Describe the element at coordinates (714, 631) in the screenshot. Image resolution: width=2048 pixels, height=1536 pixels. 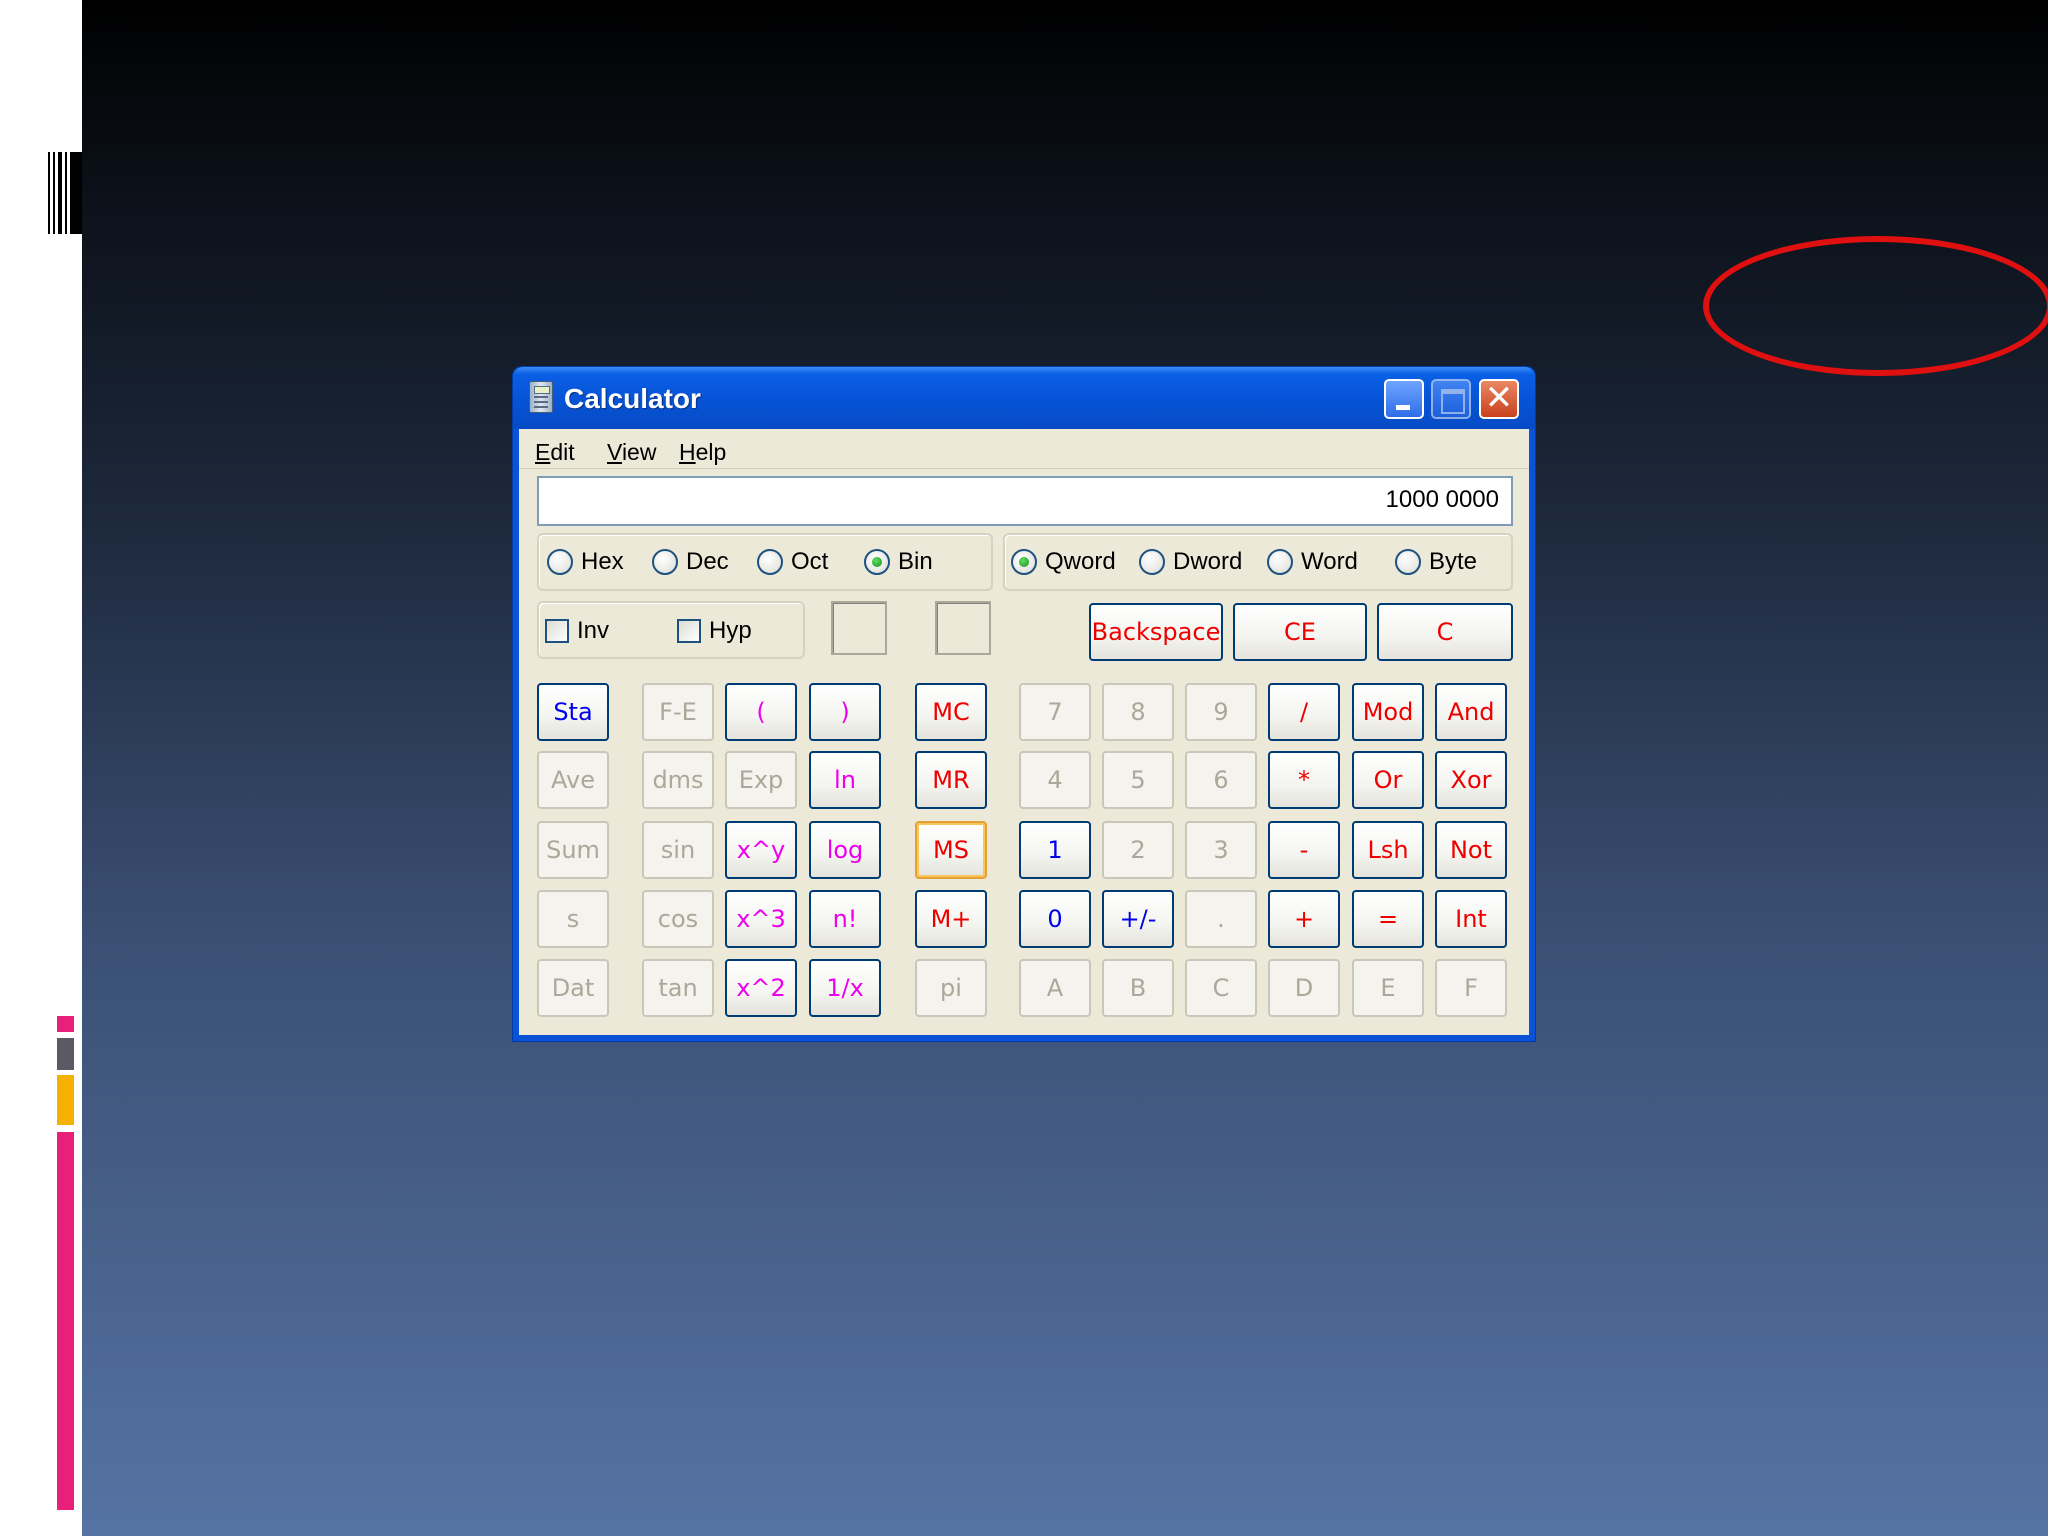
I see `checkbox-hyp: Hyp` at that location.